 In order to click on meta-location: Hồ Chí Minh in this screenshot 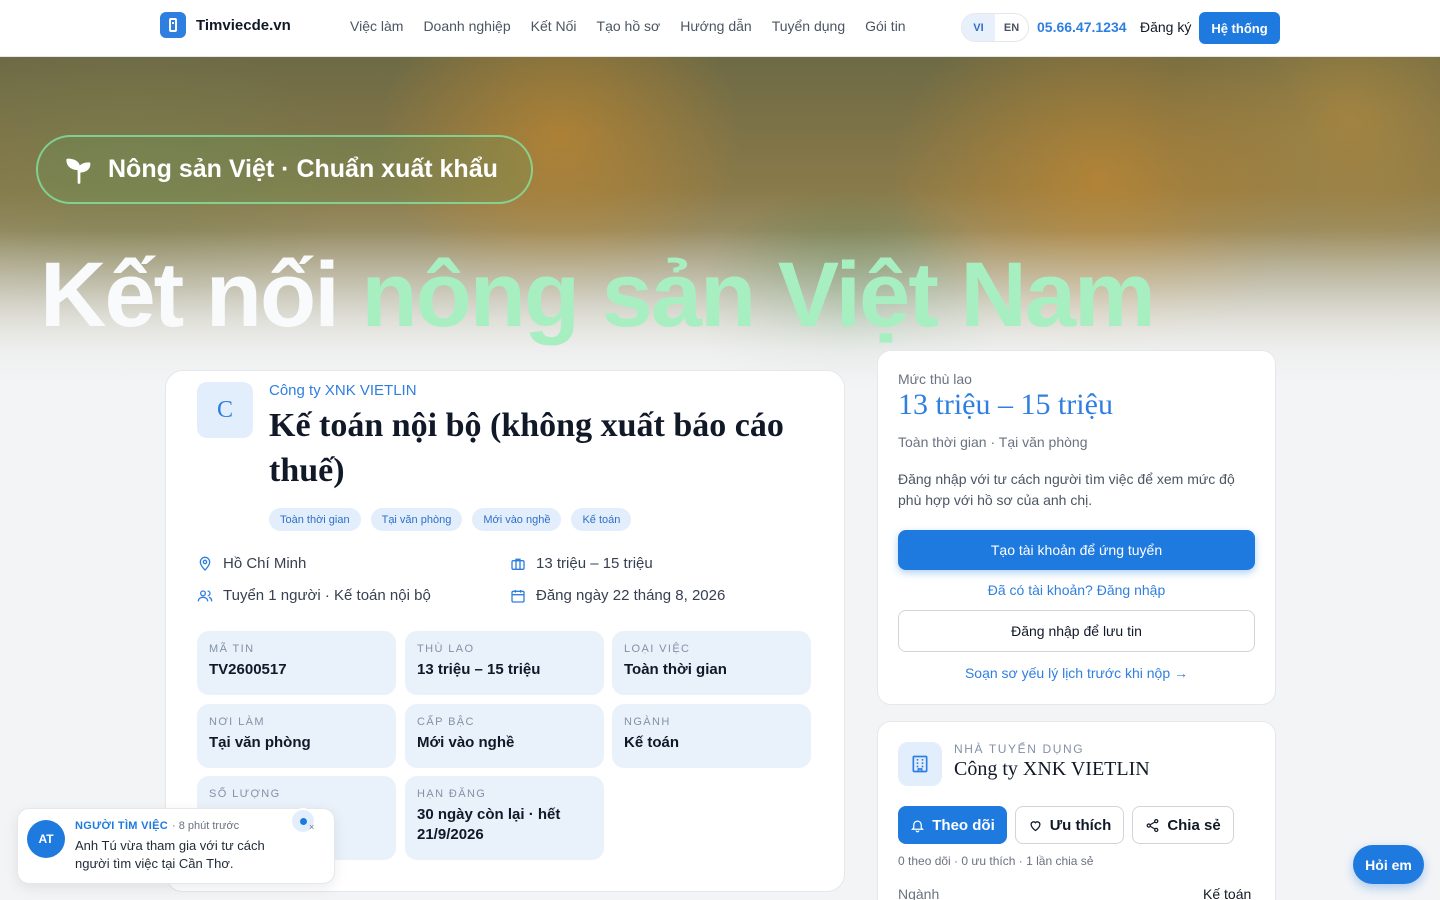, I will do `click(251, 563)`.